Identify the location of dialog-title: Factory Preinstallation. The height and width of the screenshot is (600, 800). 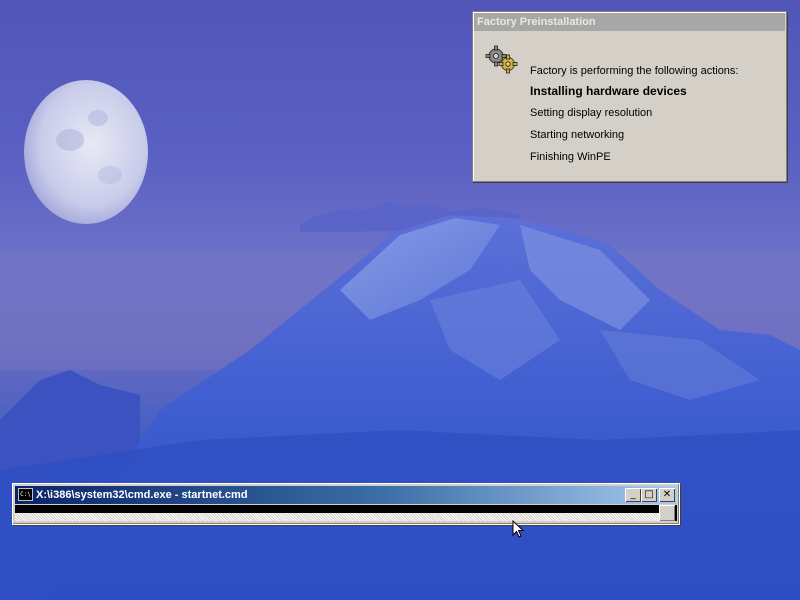
(629, 22).